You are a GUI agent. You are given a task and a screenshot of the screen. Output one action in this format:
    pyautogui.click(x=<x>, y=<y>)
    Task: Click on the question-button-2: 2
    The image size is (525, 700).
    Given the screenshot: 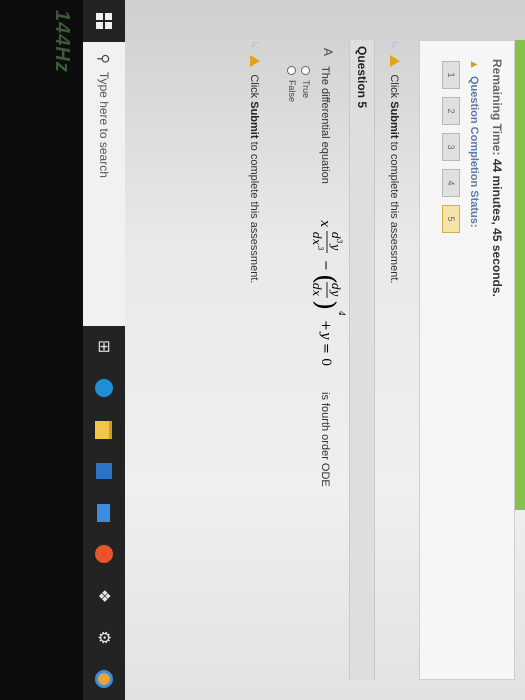 What is the action you would take?
    pyautogui.click(x=451, y=111)
    